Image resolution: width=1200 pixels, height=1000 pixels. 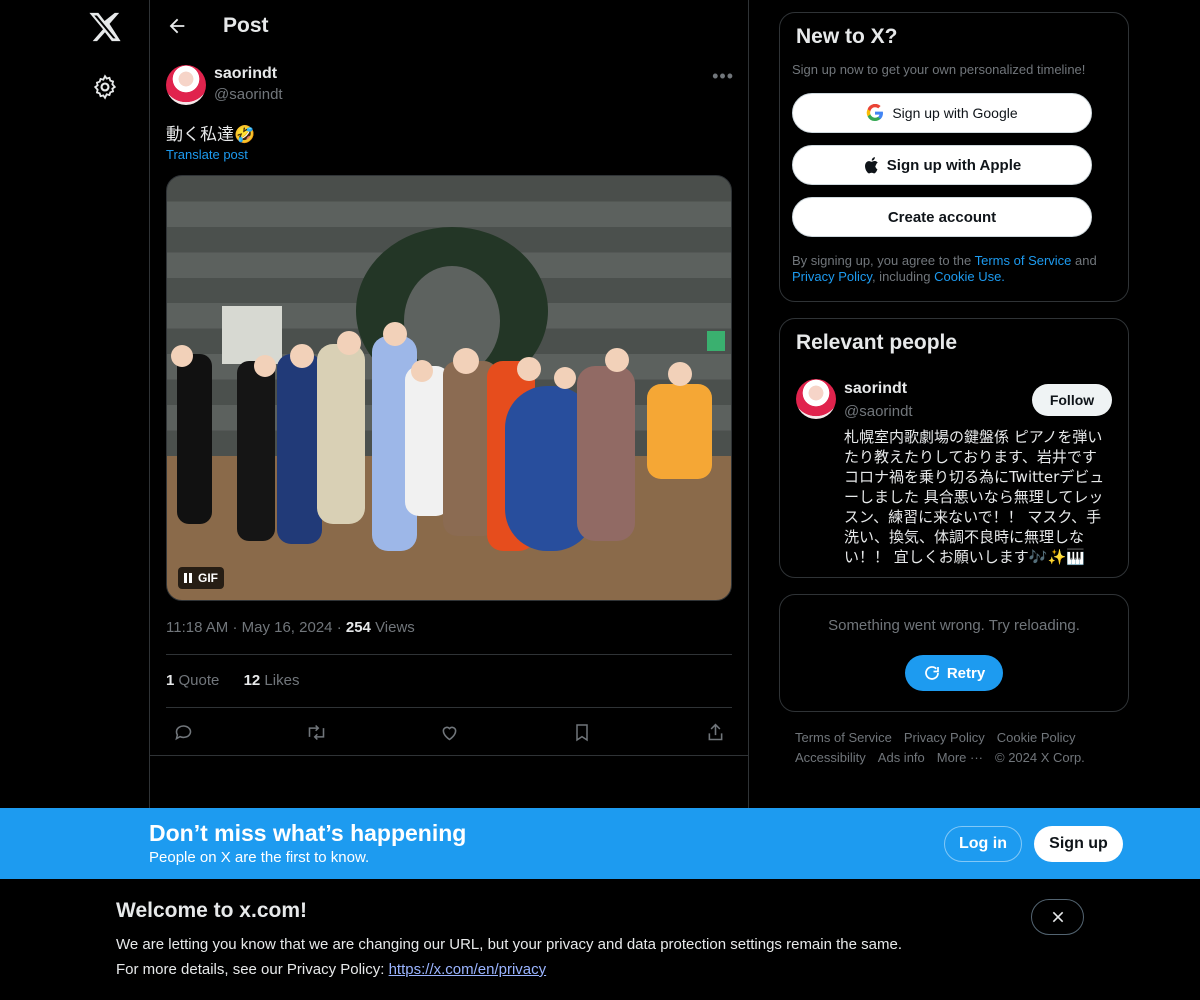 I want to click on signup-card-title: New to X?, so click(x=847, y=36).